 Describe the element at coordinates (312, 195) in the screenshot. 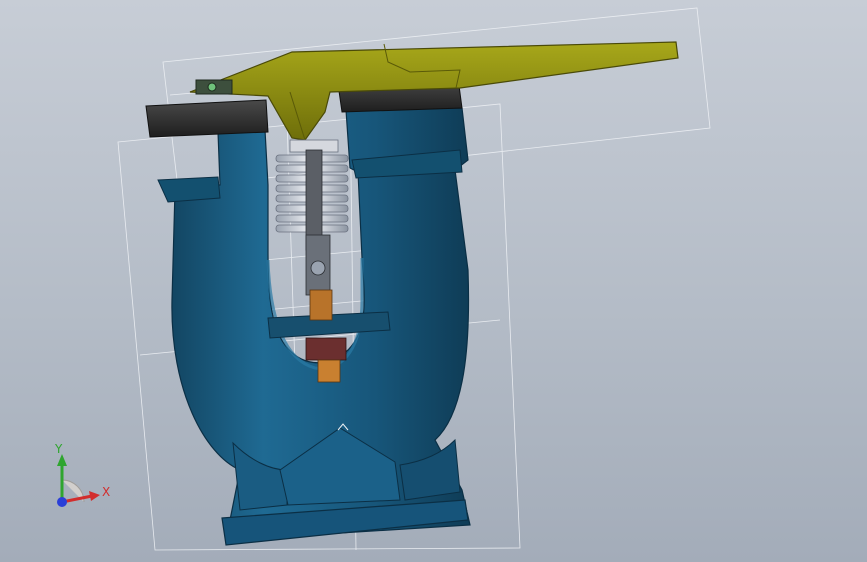

I see `spring-assembly` at that location.